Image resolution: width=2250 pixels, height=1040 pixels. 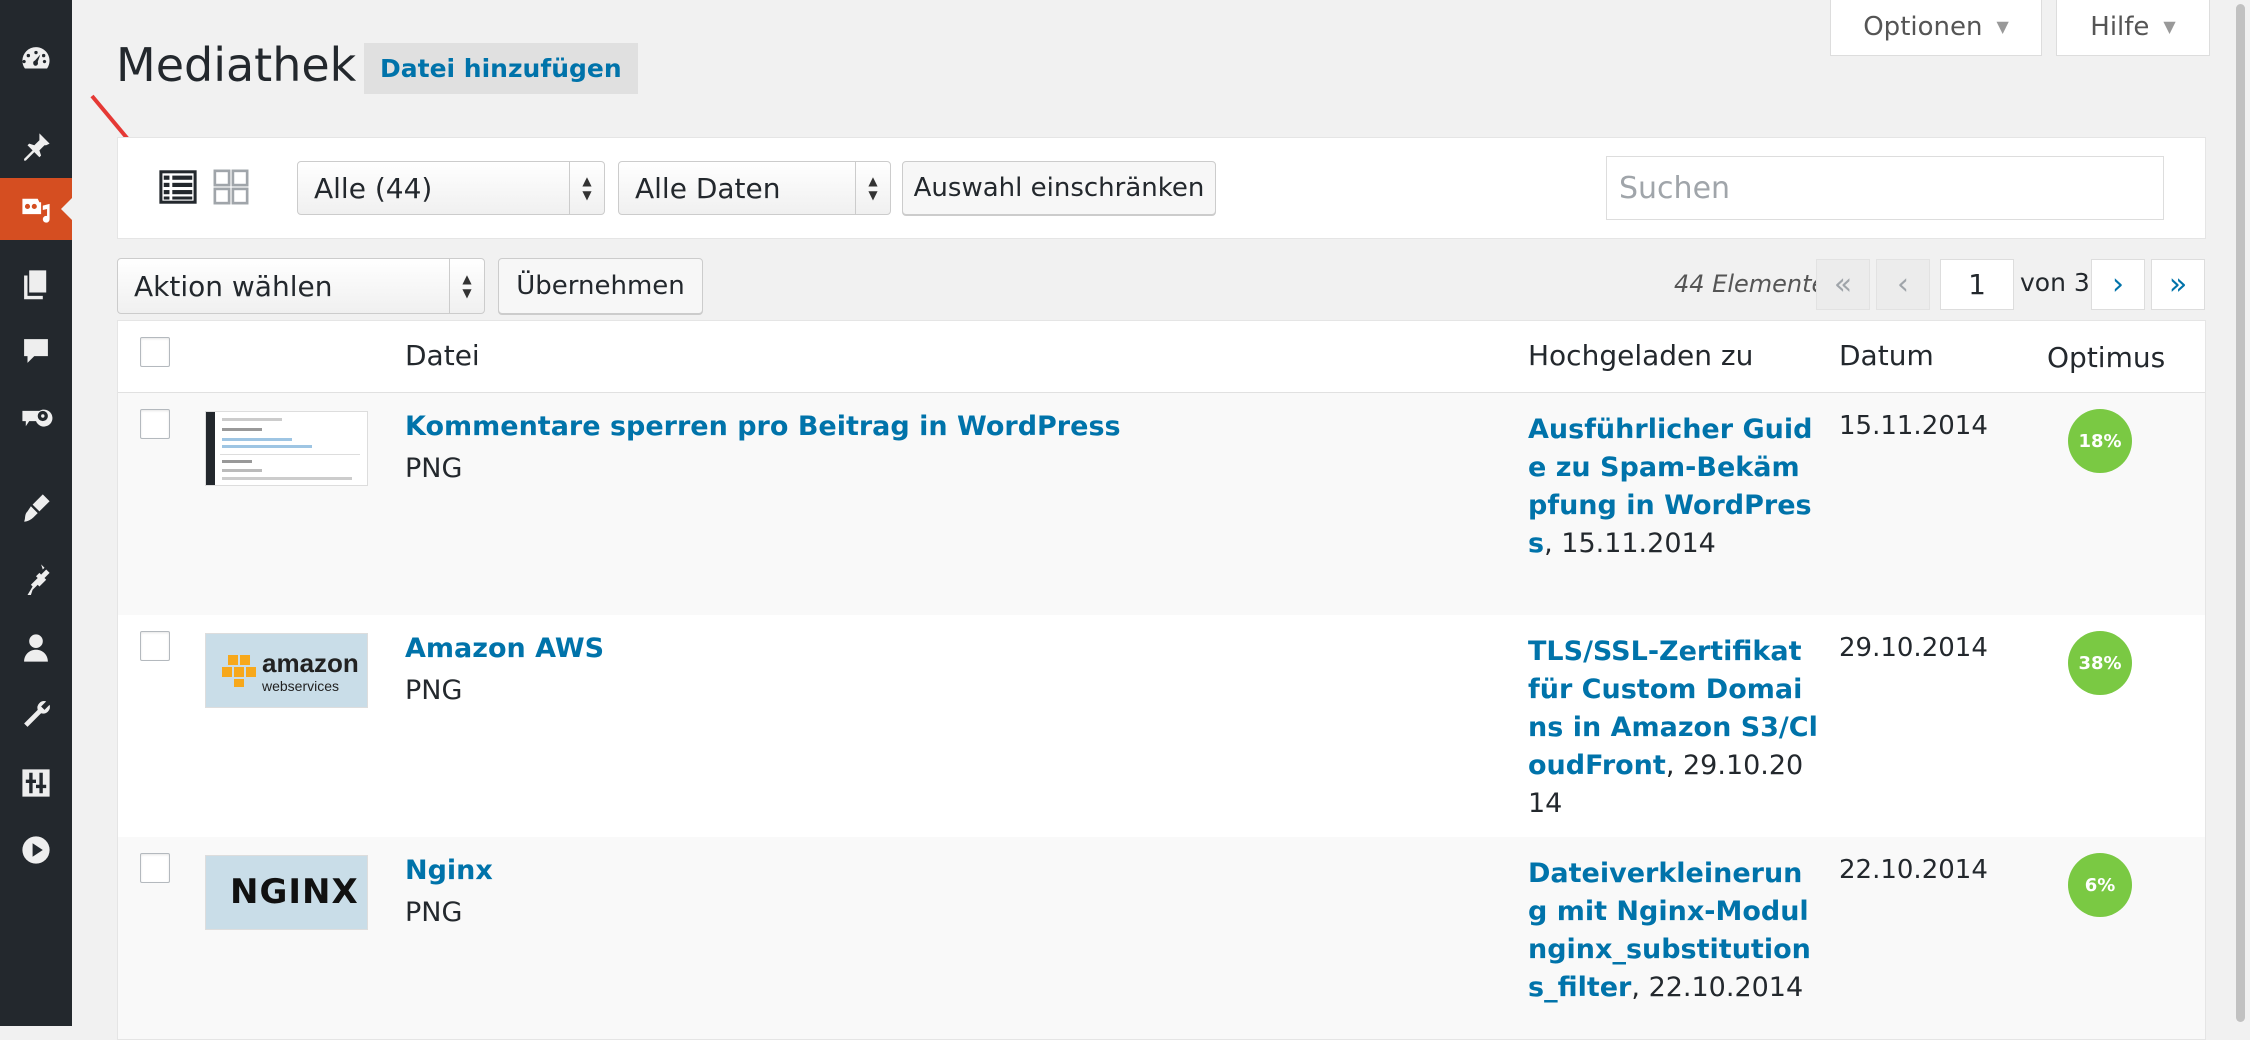 What do you see at coordinates (451, 188) in the screenshot?
I see `media-type-select: Alle (44) ▲ ▼` at bounding box center [451, 188].